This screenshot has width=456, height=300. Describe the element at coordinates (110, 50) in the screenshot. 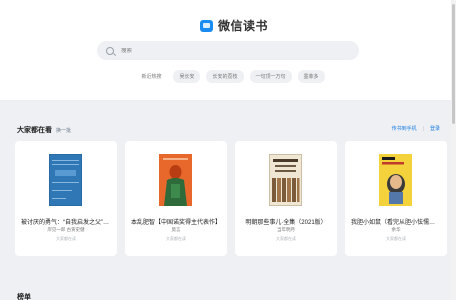

I see `search-icon` at that location.